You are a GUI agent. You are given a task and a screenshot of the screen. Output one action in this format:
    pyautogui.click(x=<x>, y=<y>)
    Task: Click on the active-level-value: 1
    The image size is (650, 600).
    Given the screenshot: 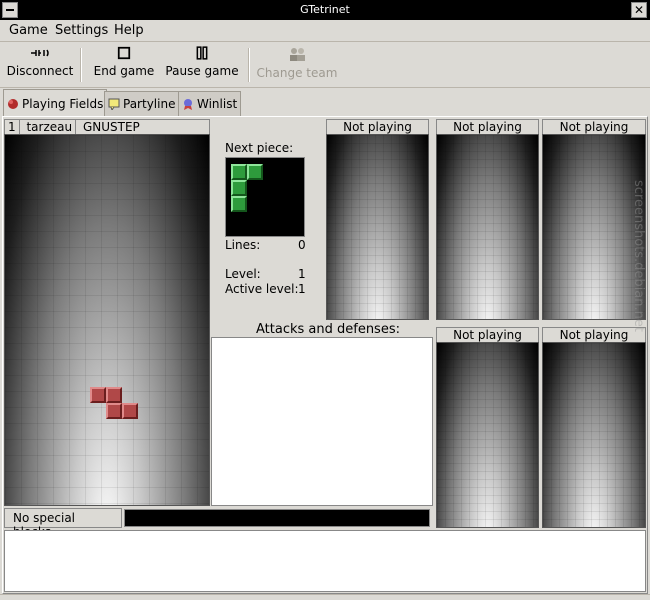 What is the action you would take?
    pyautogui.click(x=302, y=289)
    